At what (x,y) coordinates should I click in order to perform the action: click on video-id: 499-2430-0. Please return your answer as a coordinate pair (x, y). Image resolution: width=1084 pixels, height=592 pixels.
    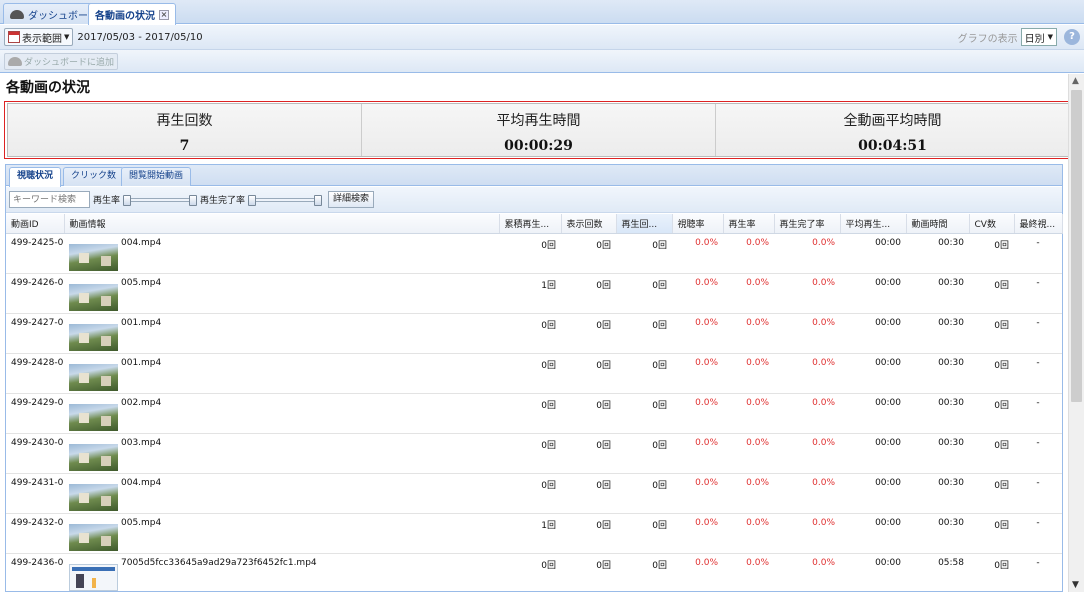
    Looking at the image, I should click on (35, 453).